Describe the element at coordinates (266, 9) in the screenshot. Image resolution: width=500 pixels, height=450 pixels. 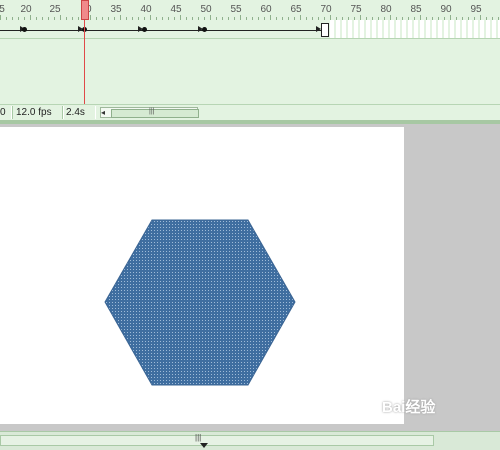
I see `ruler-label: 60` at that location.